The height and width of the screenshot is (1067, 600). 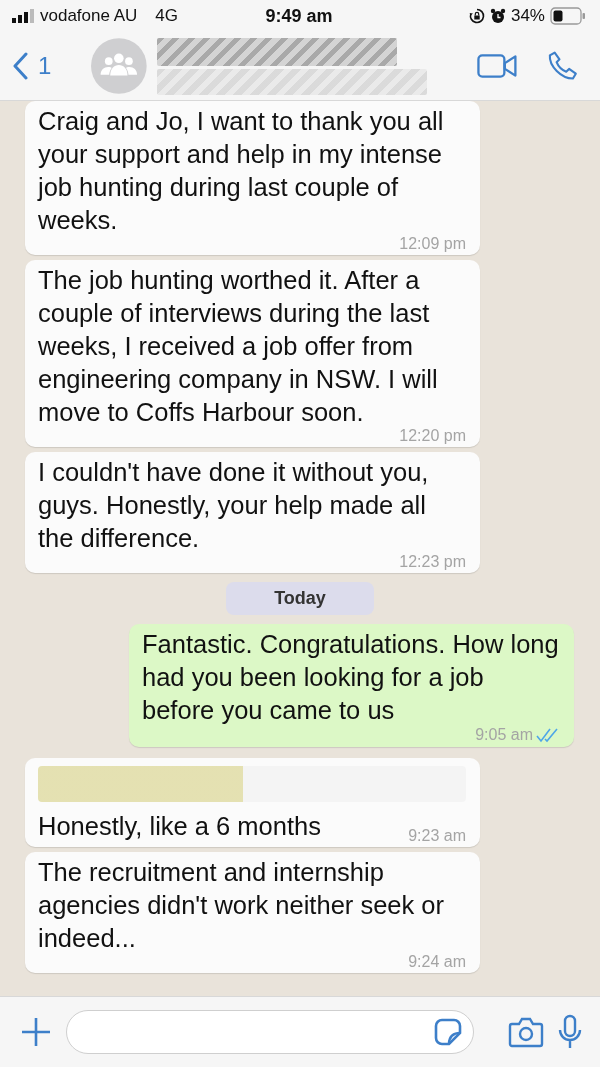 What do you see at coordinates (20, 66) in the screenshot?
I see `back-chevron-icon` at bounding box center [20, 66].